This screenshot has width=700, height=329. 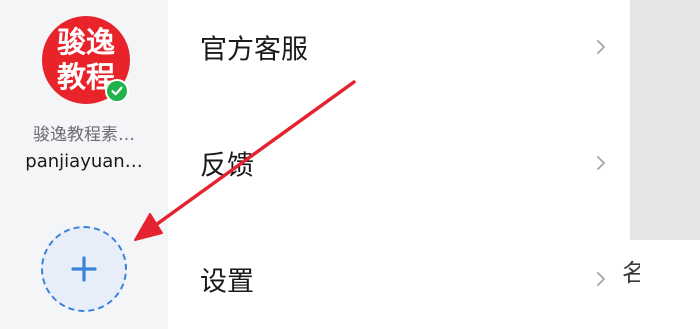 I want to click on menu-item-label: 设置, so click(x=227, y=282).